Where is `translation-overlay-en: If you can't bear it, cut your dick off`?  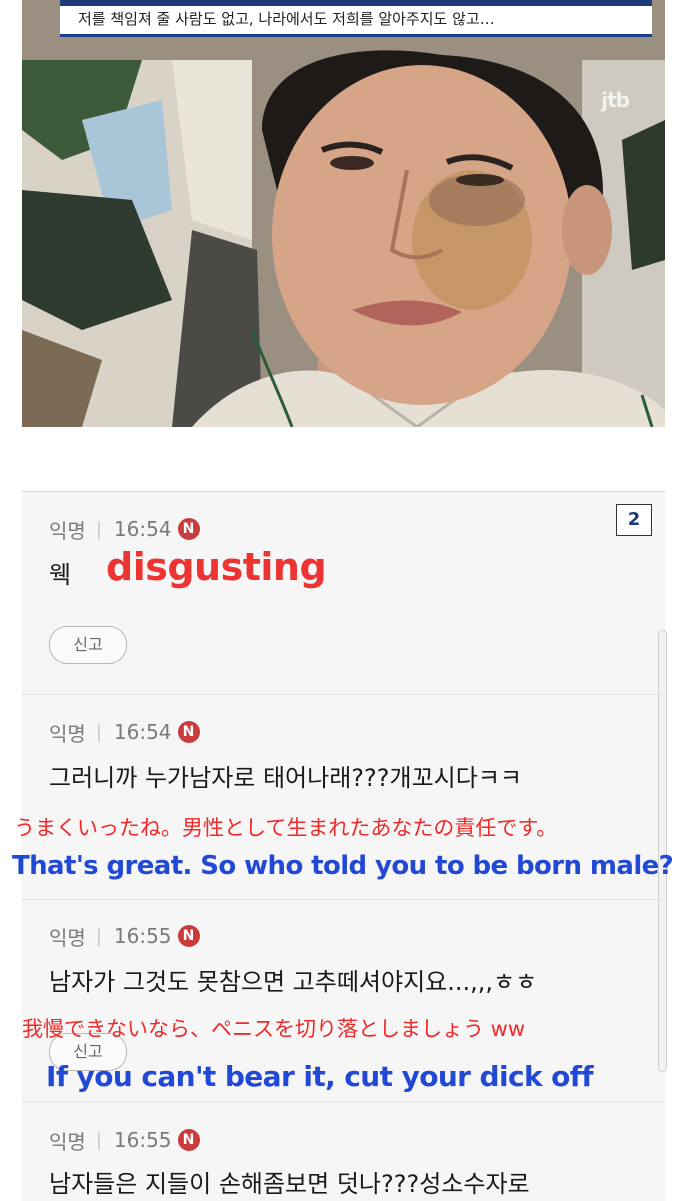
translation-overlay-en: If you can't bear it, cut your dick off is located at coordinates (320, 1076).